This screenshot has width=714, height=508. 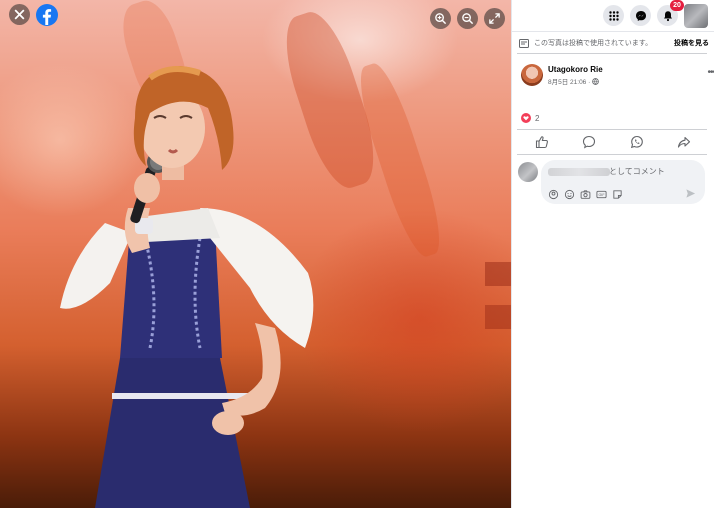 What do you see at coordinates (593, 43) in the screenshot?
I see `notice-text: この写真は投稿で使用されています。` at bounding box center [593, 43].